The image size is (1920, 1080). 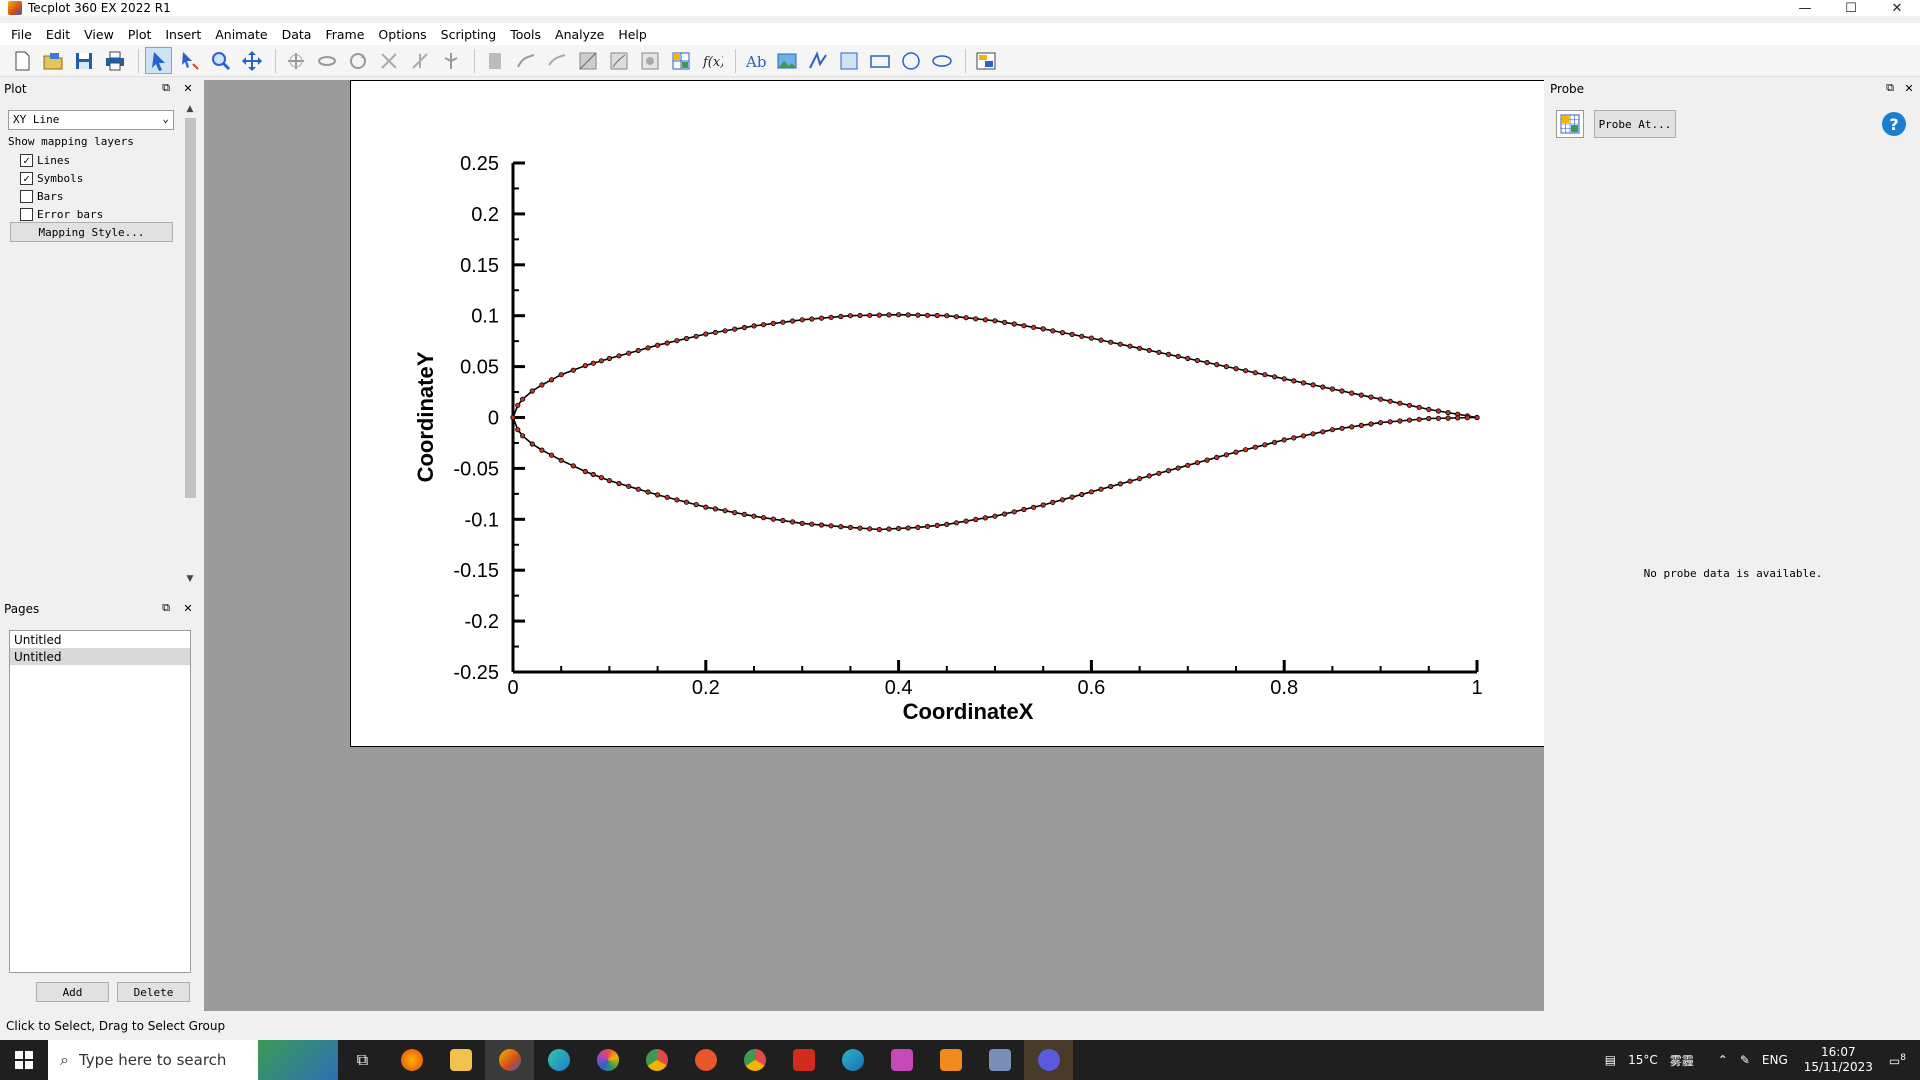 What do you see at coordinates (193, 1060) in the screenshot?
I see `taskbar-search-box: ⌕ Type here to search` at bounding box center [193, 1060].